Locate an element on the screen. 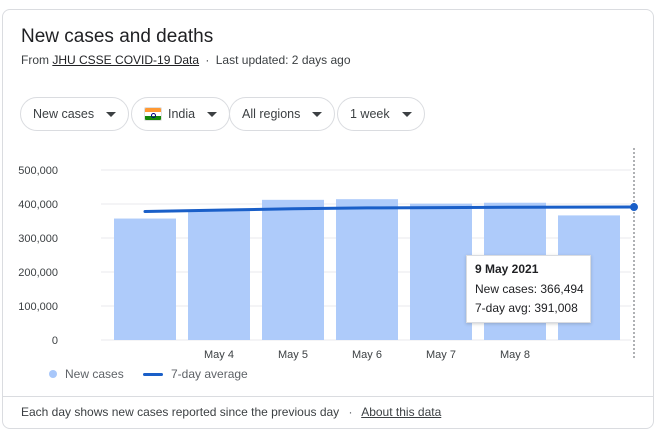  y-tick-label: 0 is located at coordinates (55, 341).